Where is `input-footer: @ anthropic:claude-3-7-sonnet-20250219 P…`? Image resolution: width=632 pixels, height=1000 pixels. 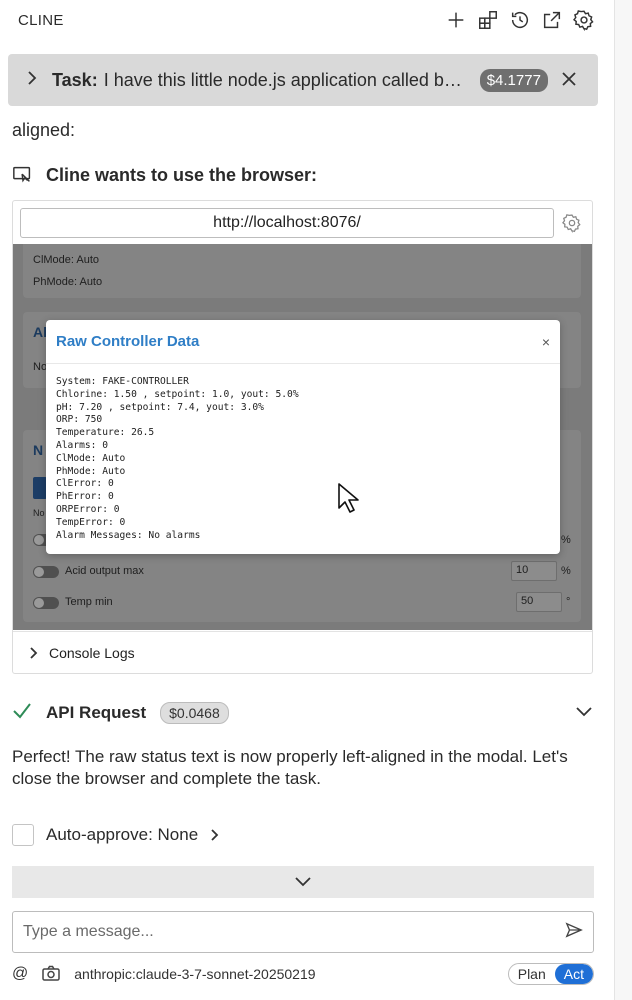 input-footer: @ anthropic:claude-3-7-sonnet-20250219 P… is located at coordinates (303, 974).